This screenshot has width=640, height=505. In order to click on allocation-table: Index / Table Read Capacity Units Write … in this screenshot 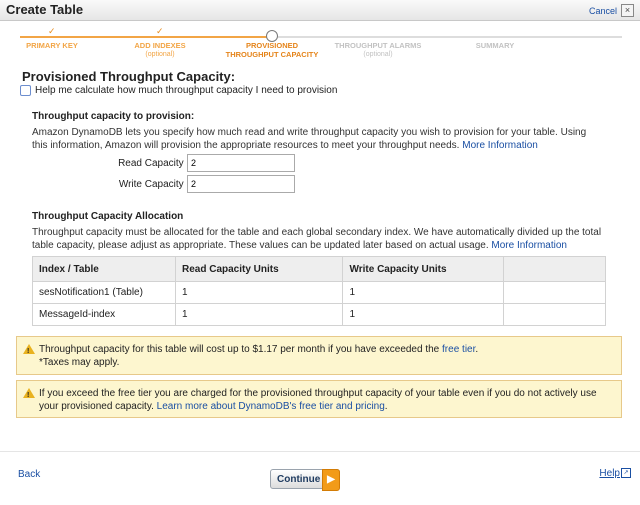, I will do `click(319, 291)`.